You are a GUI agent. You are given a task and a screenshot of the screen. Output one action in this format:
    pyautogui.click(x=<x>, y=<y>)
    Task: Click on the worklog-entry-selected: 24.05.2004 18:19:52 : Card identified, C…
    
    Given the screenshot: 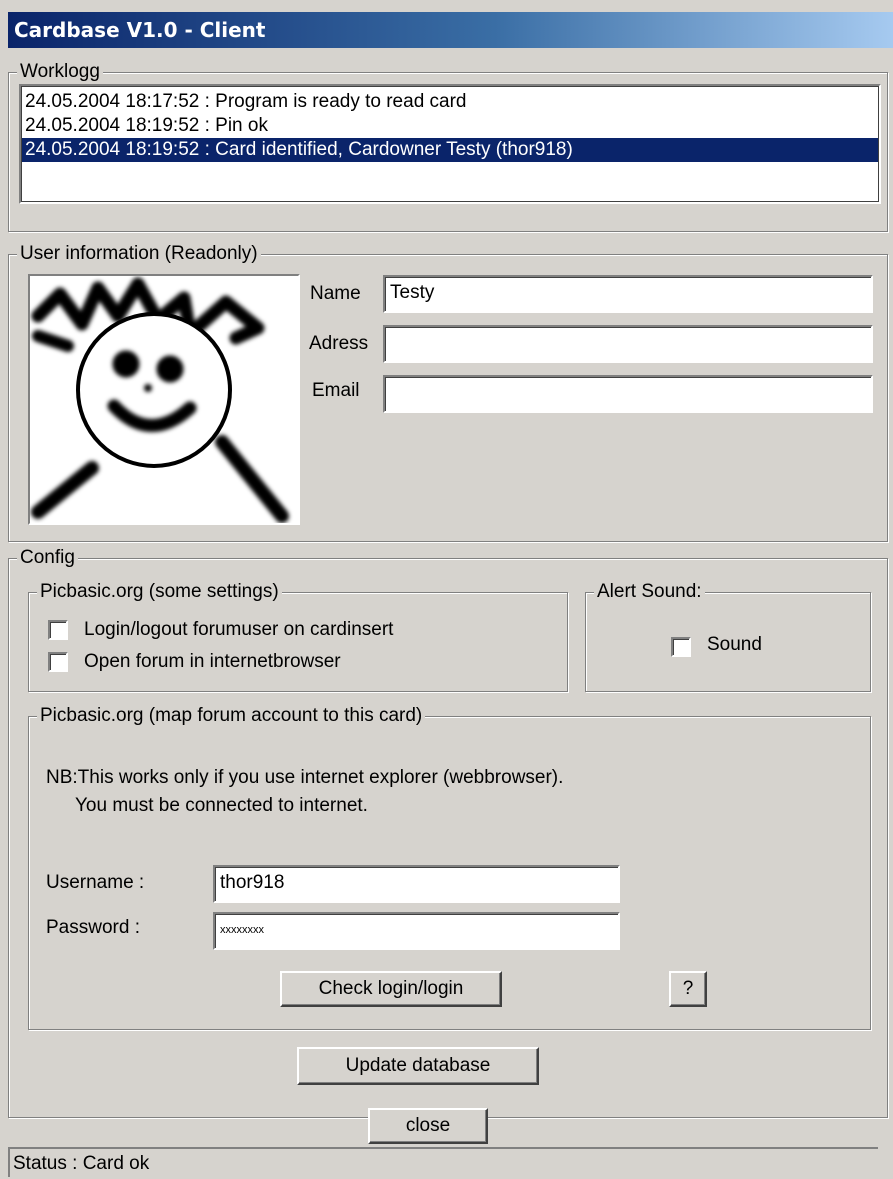 What is the action you would take?
    pyautogui.click(x=450, y=150)
    